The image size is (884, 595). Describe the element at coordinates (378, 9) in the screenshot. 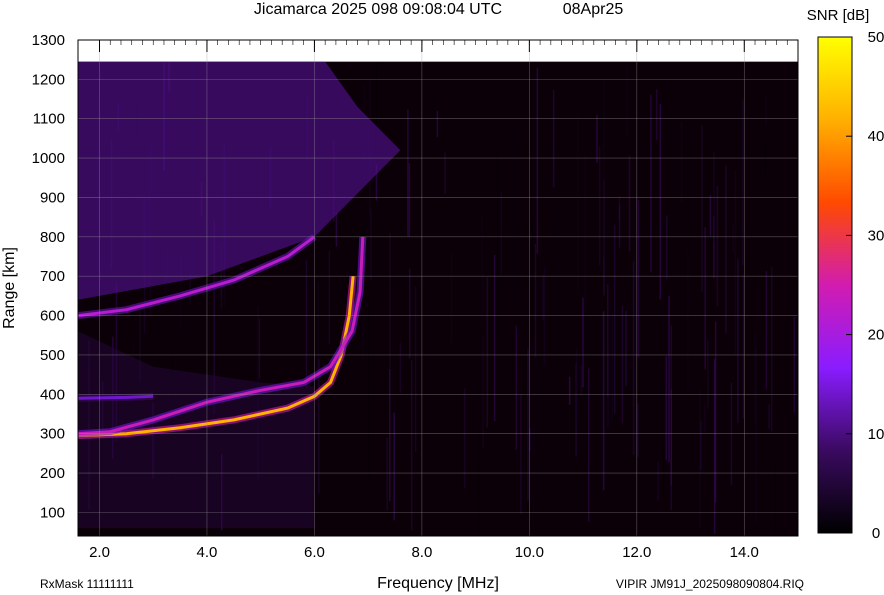

I see `chart-title: Jicamarca 2025 098 09:08:04 UTC` at that location.